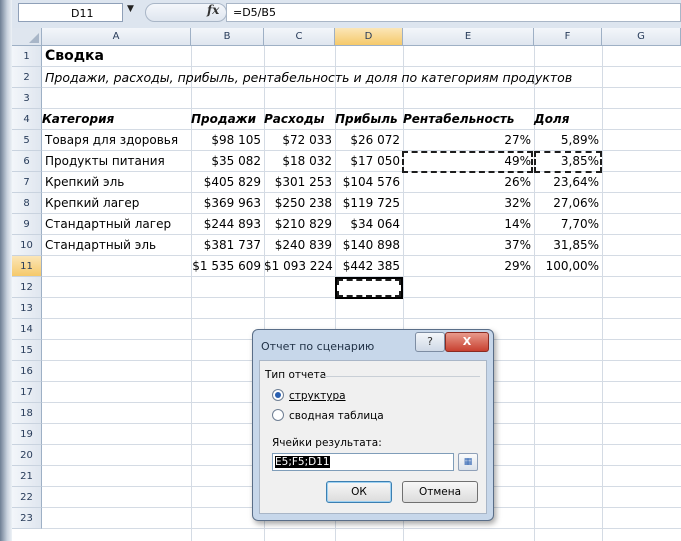 This screenshot has width=681, height=541. What do you see at coordinates (468, 224) in the screenshot?
I see `table-cell: 14%` at bounding box center [468, 224].